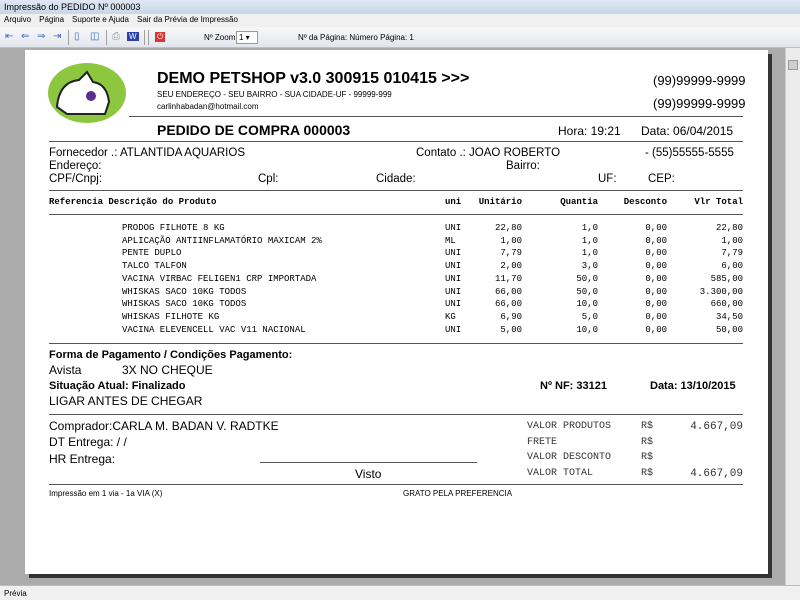 The image size is (800, 600). I want to click on word-export-icon: W, so click(133, 36).